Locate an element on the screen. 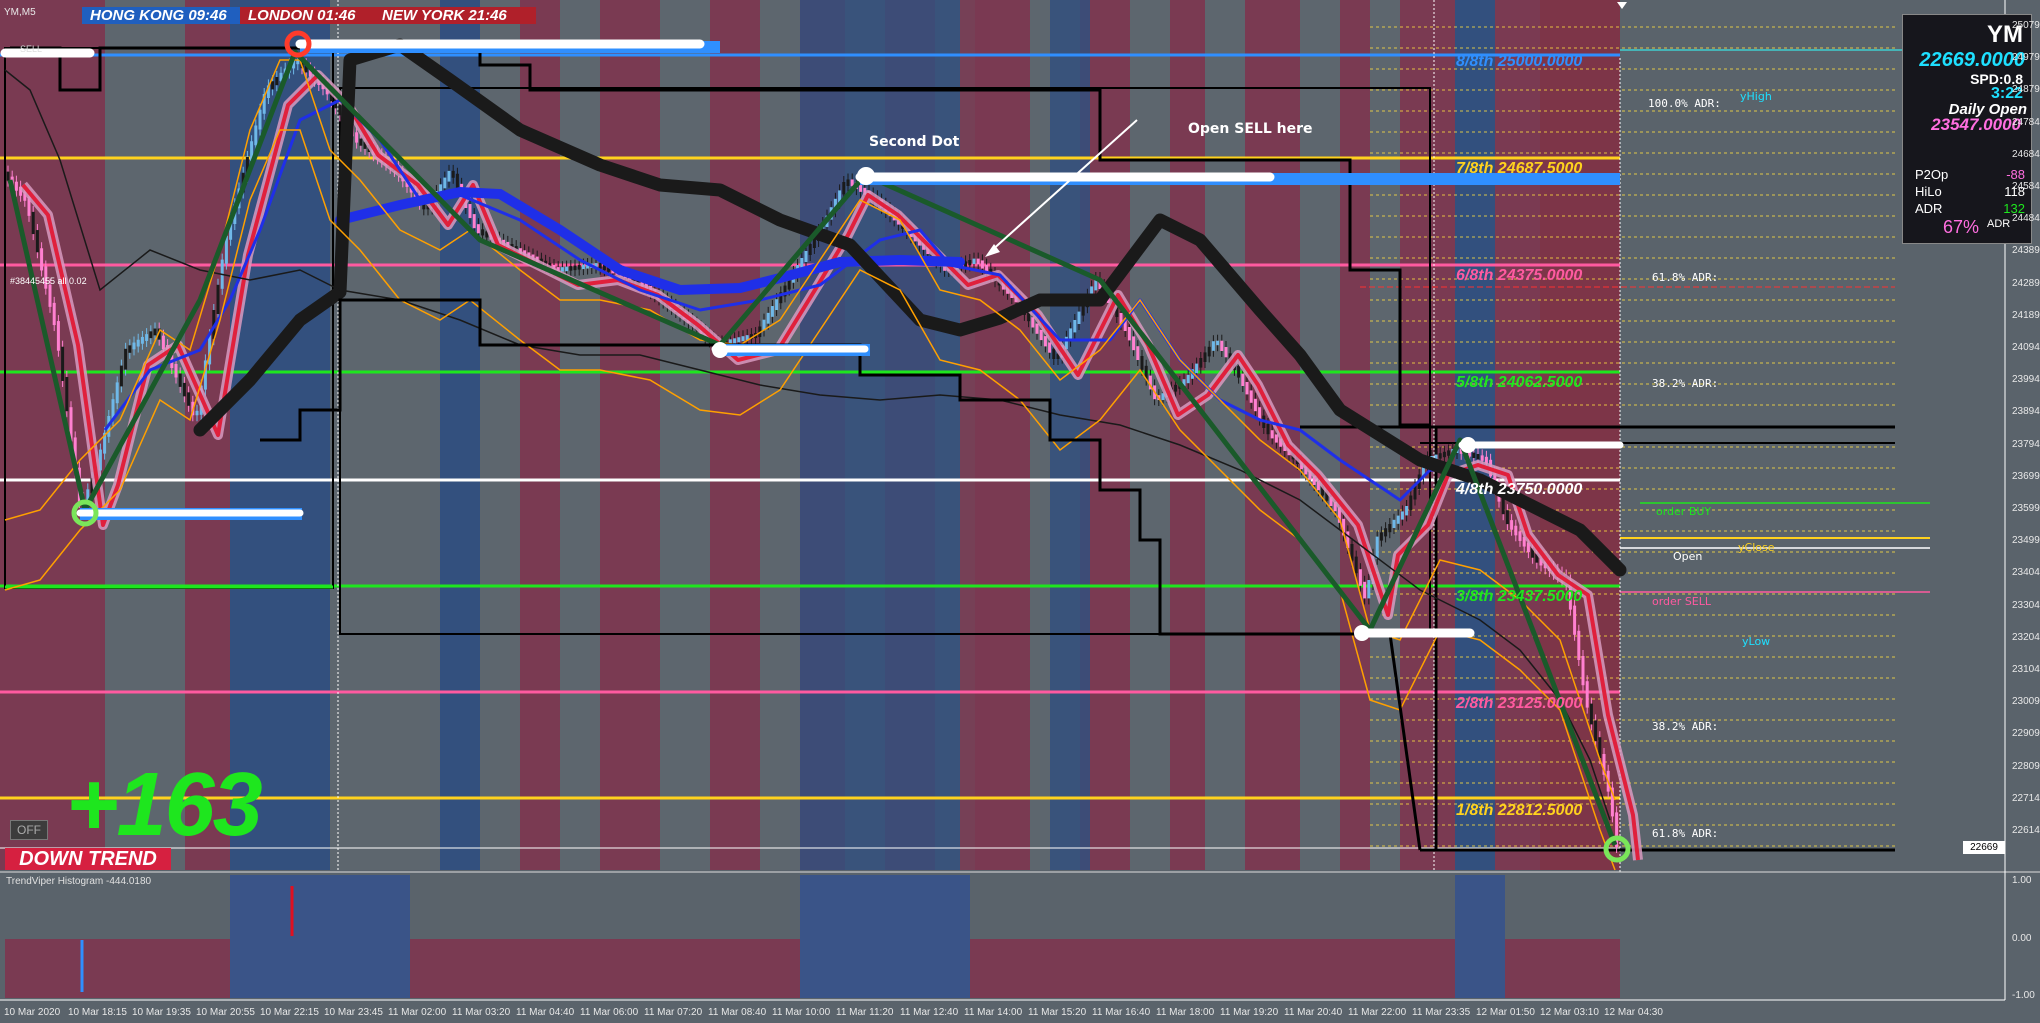 The image size is (2040, 1023). murrey-5-label: 5/8th 24062.5000 is located at coordinates (1519, 382).